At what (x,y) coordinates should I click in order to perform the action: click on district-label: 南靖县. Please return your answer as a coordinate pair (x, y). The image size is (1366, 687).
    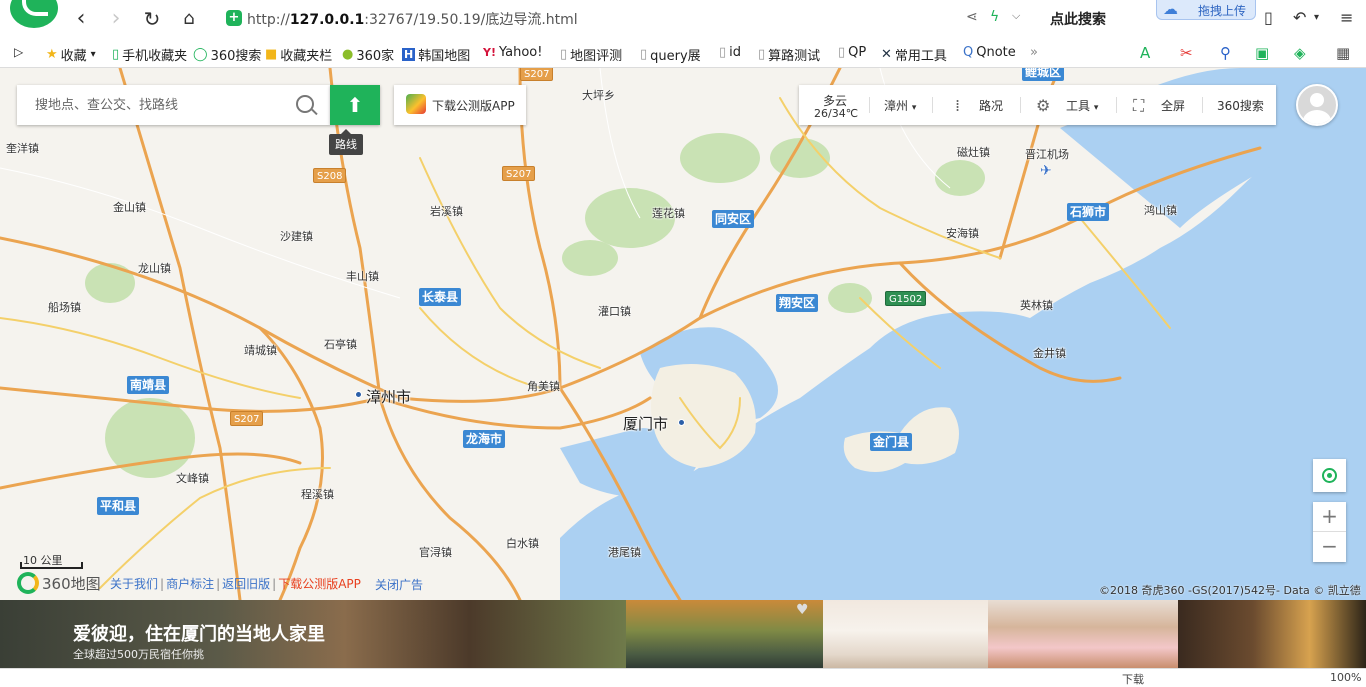
    Looking at the image, I should click on (148, 385).